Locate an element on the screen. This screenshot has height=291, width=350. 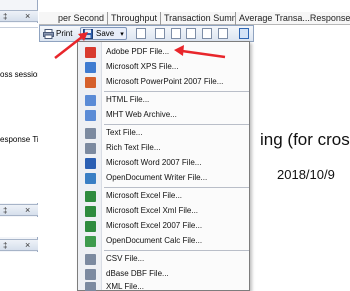
single-page-icon is located at coordinates (160, 33).